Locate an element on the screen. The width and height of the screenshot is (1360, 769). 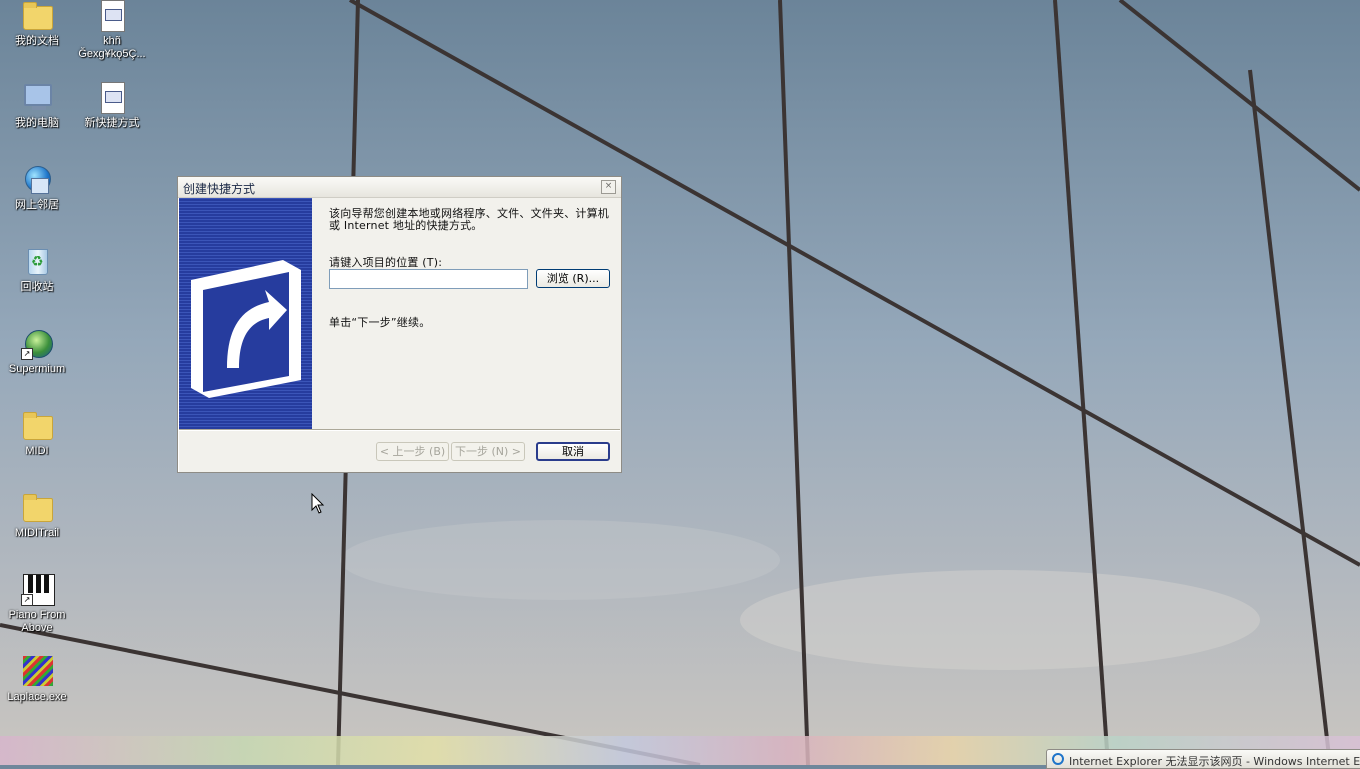
desktop-icon-new-shortcut: 新快捷方式 is located at coordinates (112, 106).